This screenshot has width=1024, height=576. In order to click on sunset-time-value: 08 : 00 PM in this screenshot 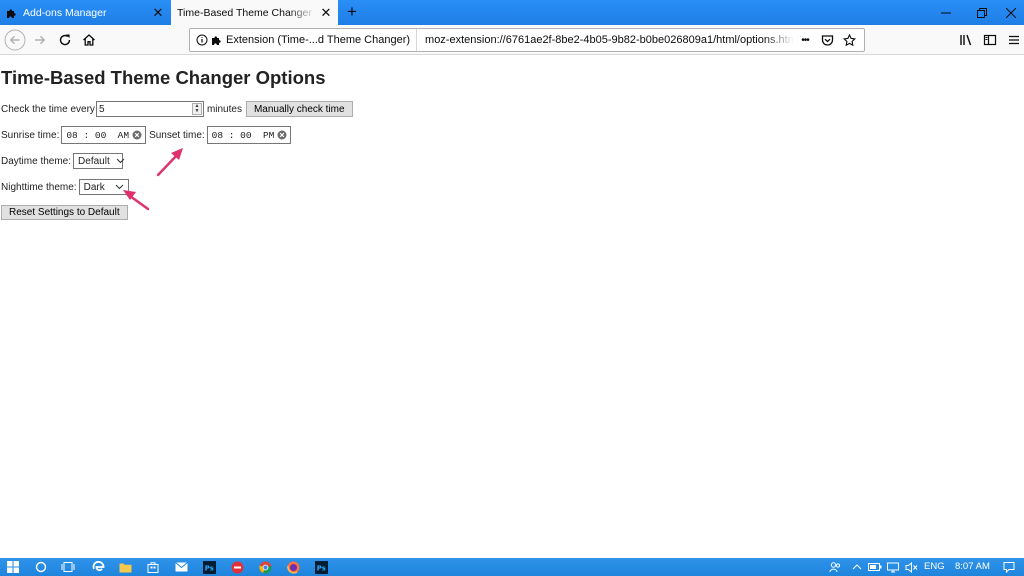, I will do `click(243, 135)`.